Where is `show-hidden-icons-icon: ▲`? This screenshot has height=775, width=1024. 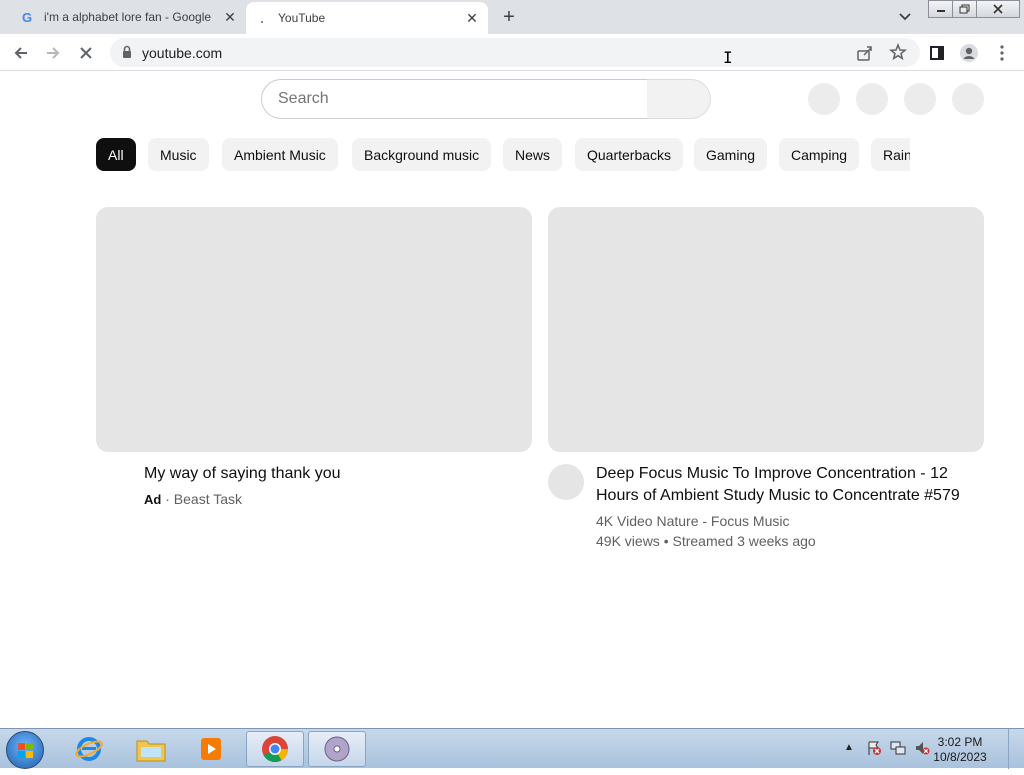 show-hidden-icons-icon: ▲ is located at coordinates (849, 747).